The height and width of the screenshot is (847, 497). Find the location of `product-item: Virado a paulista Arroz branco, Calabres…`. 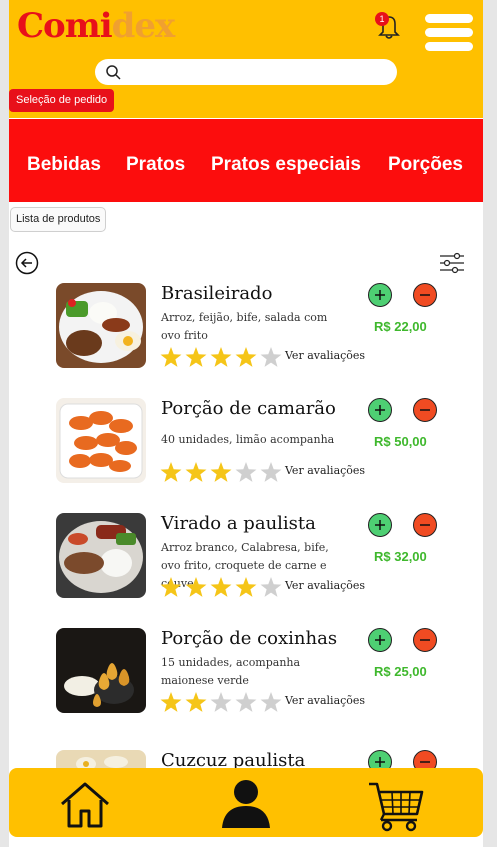

product-item: Virado a paulista Arroz branco, Calabres… is located at coordinates (256, 557).